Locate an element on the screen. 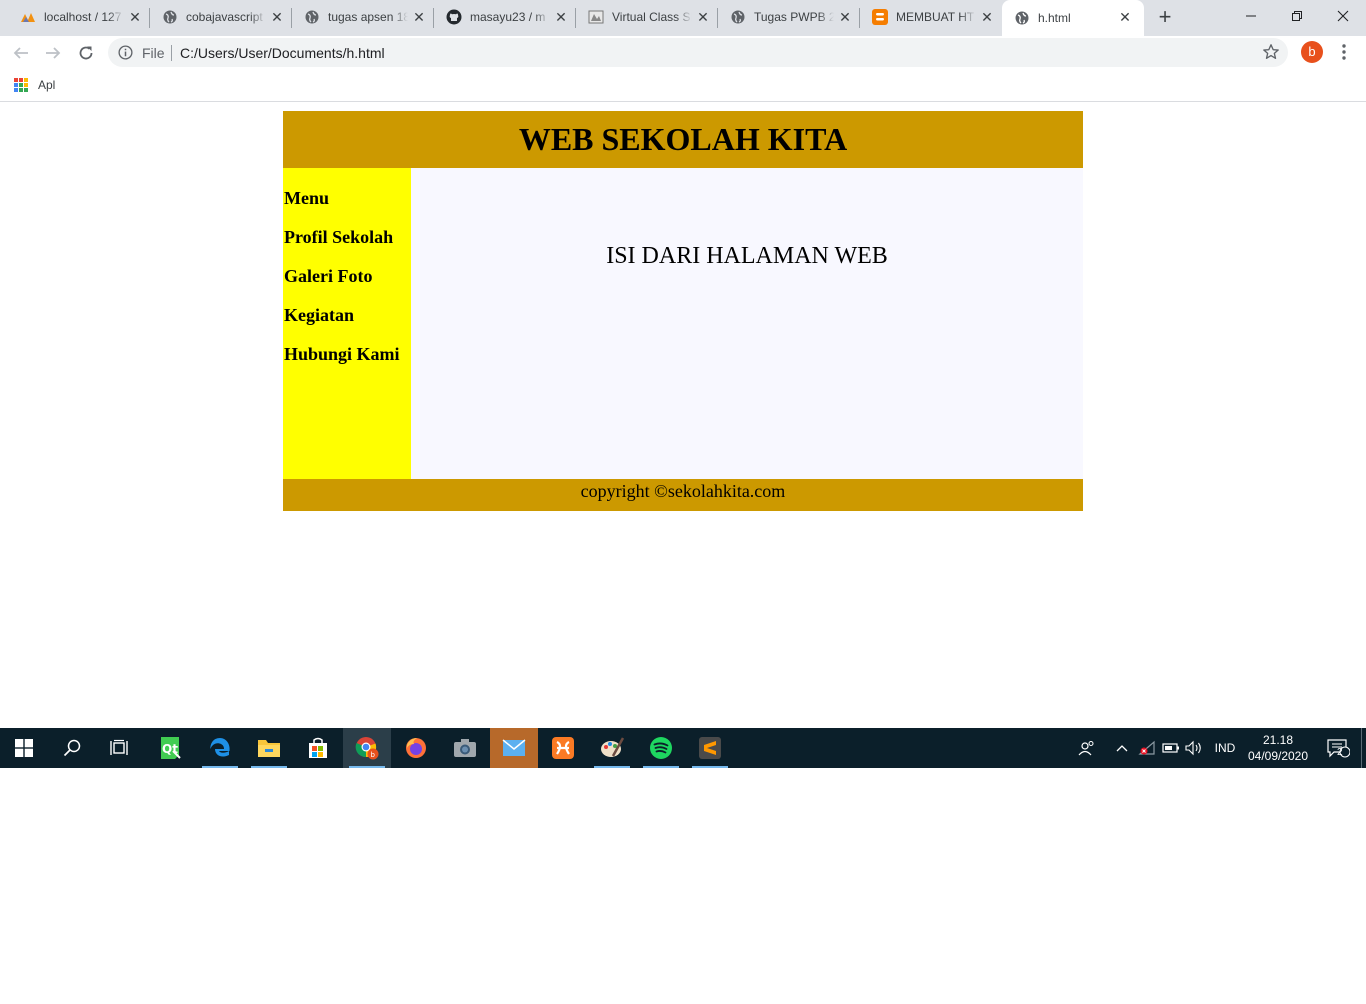  close-window-button is located at coordinates (1343, 16).